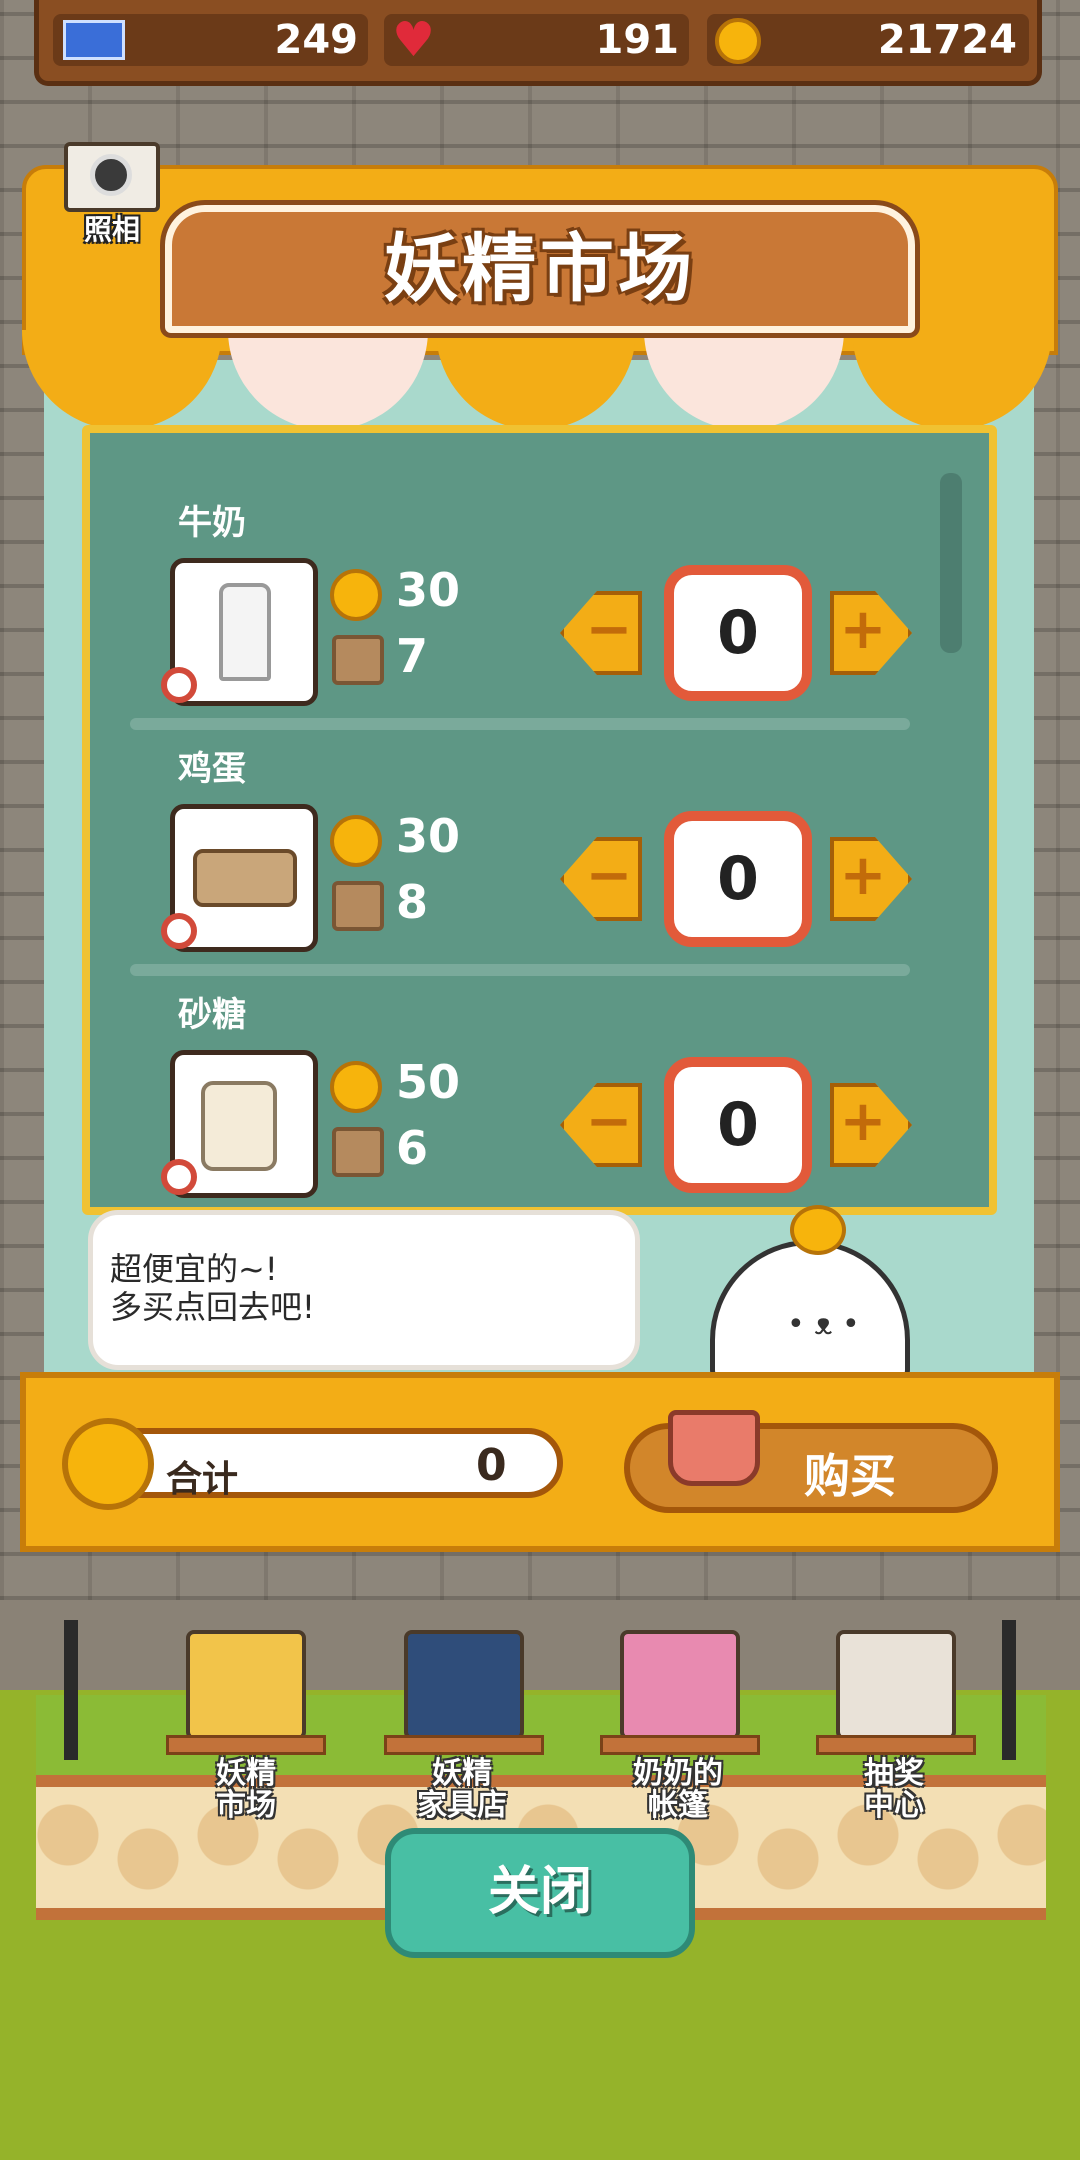 Image resolution: width=1080 pixels, height=2160 pixels. What do you see at coordinates (823, 1324) in the screenshot?
I see `fairy-face: • ᴥ •` at bounding box center [823, 1324].